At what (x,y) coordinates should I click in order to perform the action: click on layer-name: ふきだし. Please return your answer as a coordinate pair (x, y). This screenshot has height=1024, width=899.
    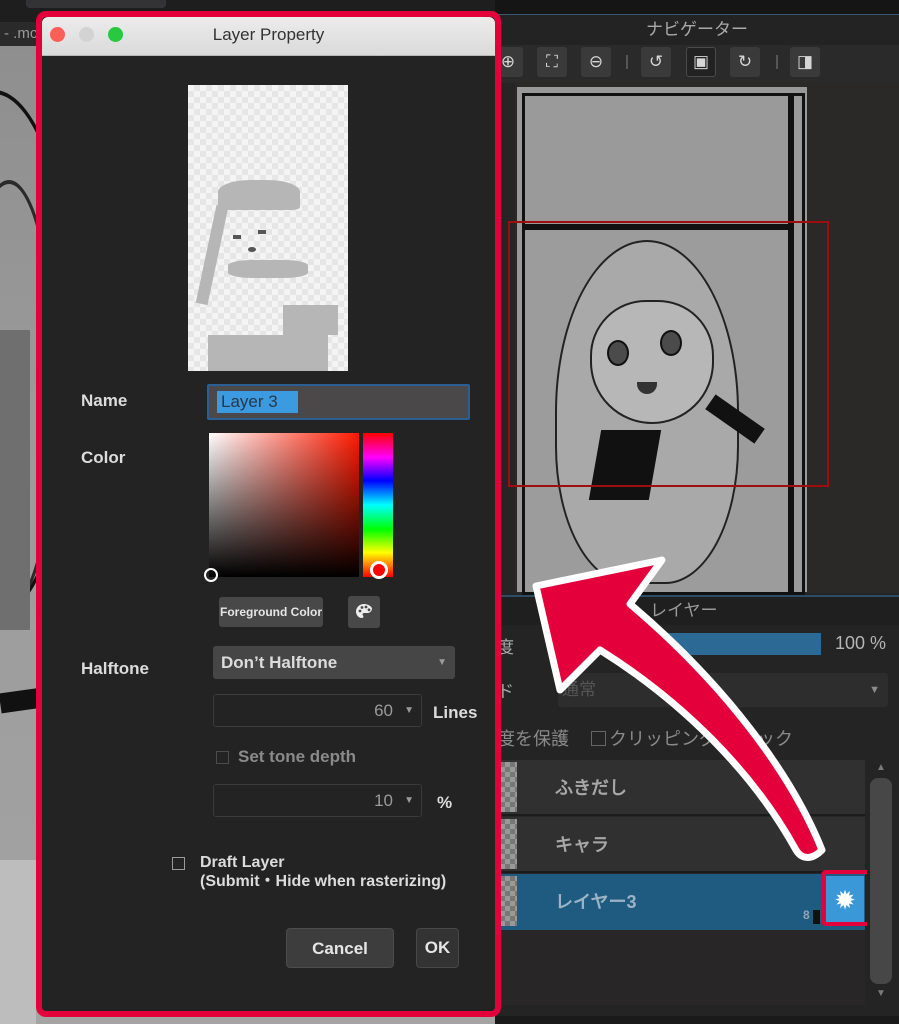
    Looking at the image, I should click on (591, 788).